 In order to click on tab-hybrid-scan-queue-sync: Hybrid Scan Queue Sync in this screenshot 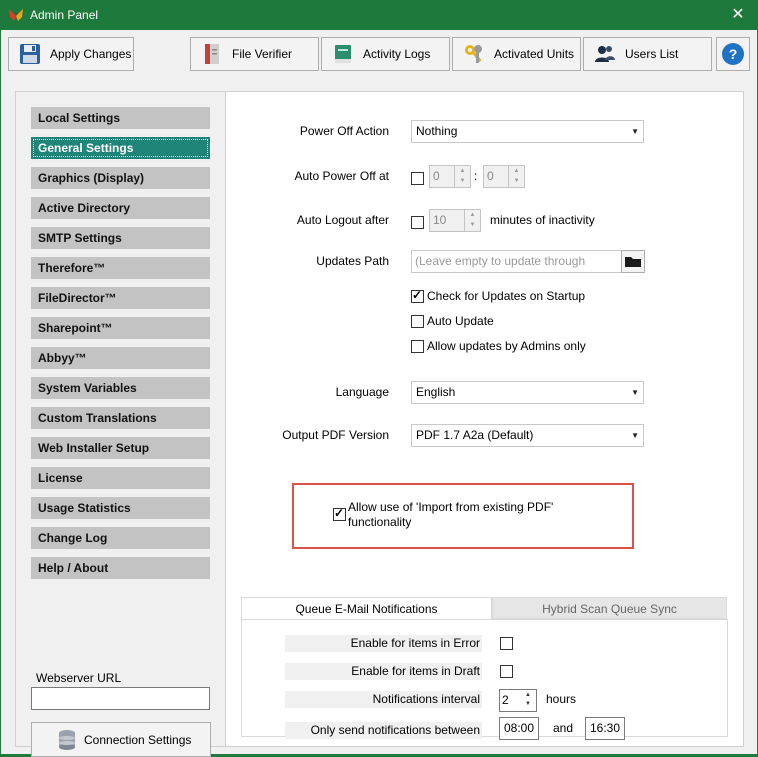, I will do `click(609, 608)`.